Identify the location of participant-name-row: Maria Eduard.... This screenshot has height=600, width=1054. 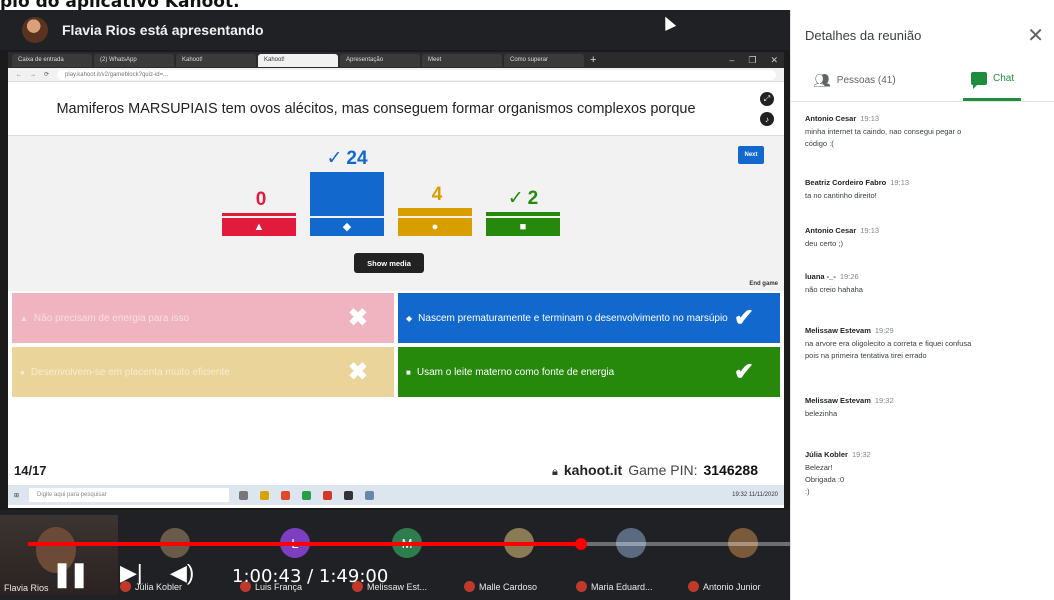
(614, 586).